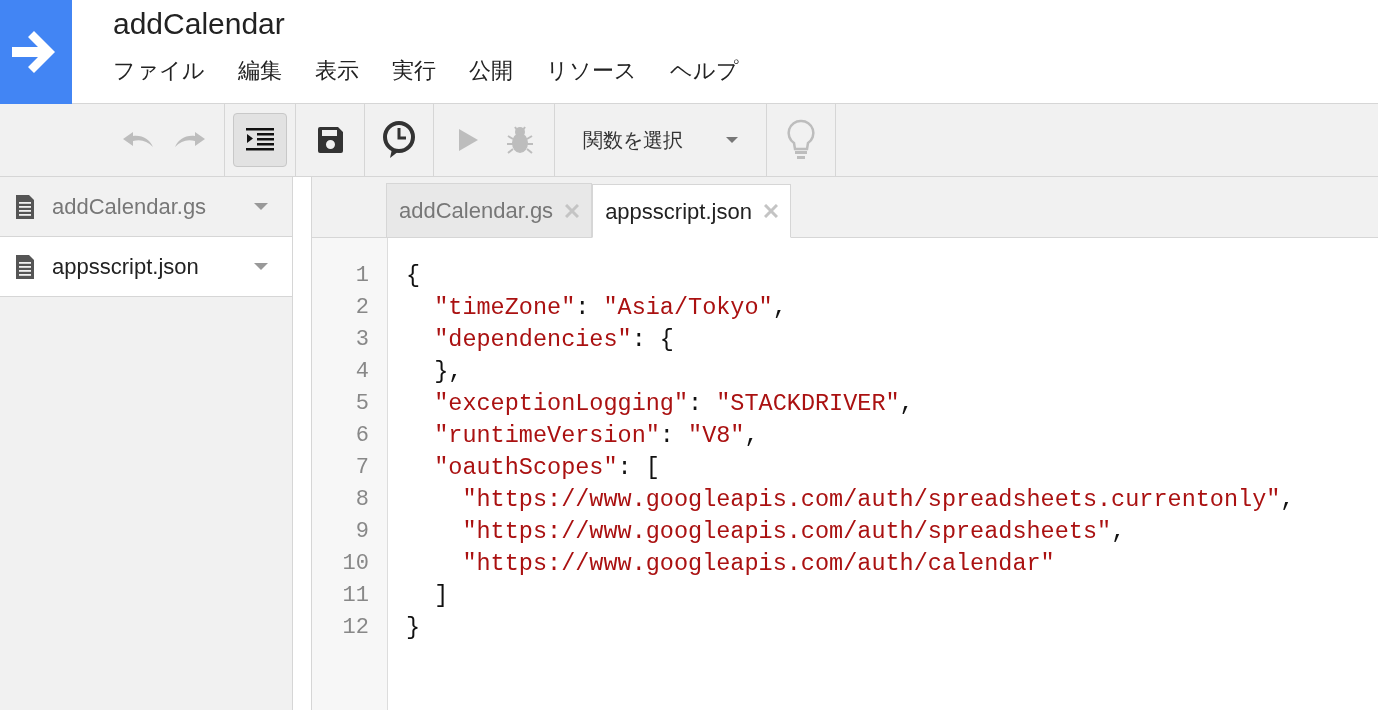  Describe the element at coordinates (362, 500) in the screenshot. I see `line-number: 8` at that location.